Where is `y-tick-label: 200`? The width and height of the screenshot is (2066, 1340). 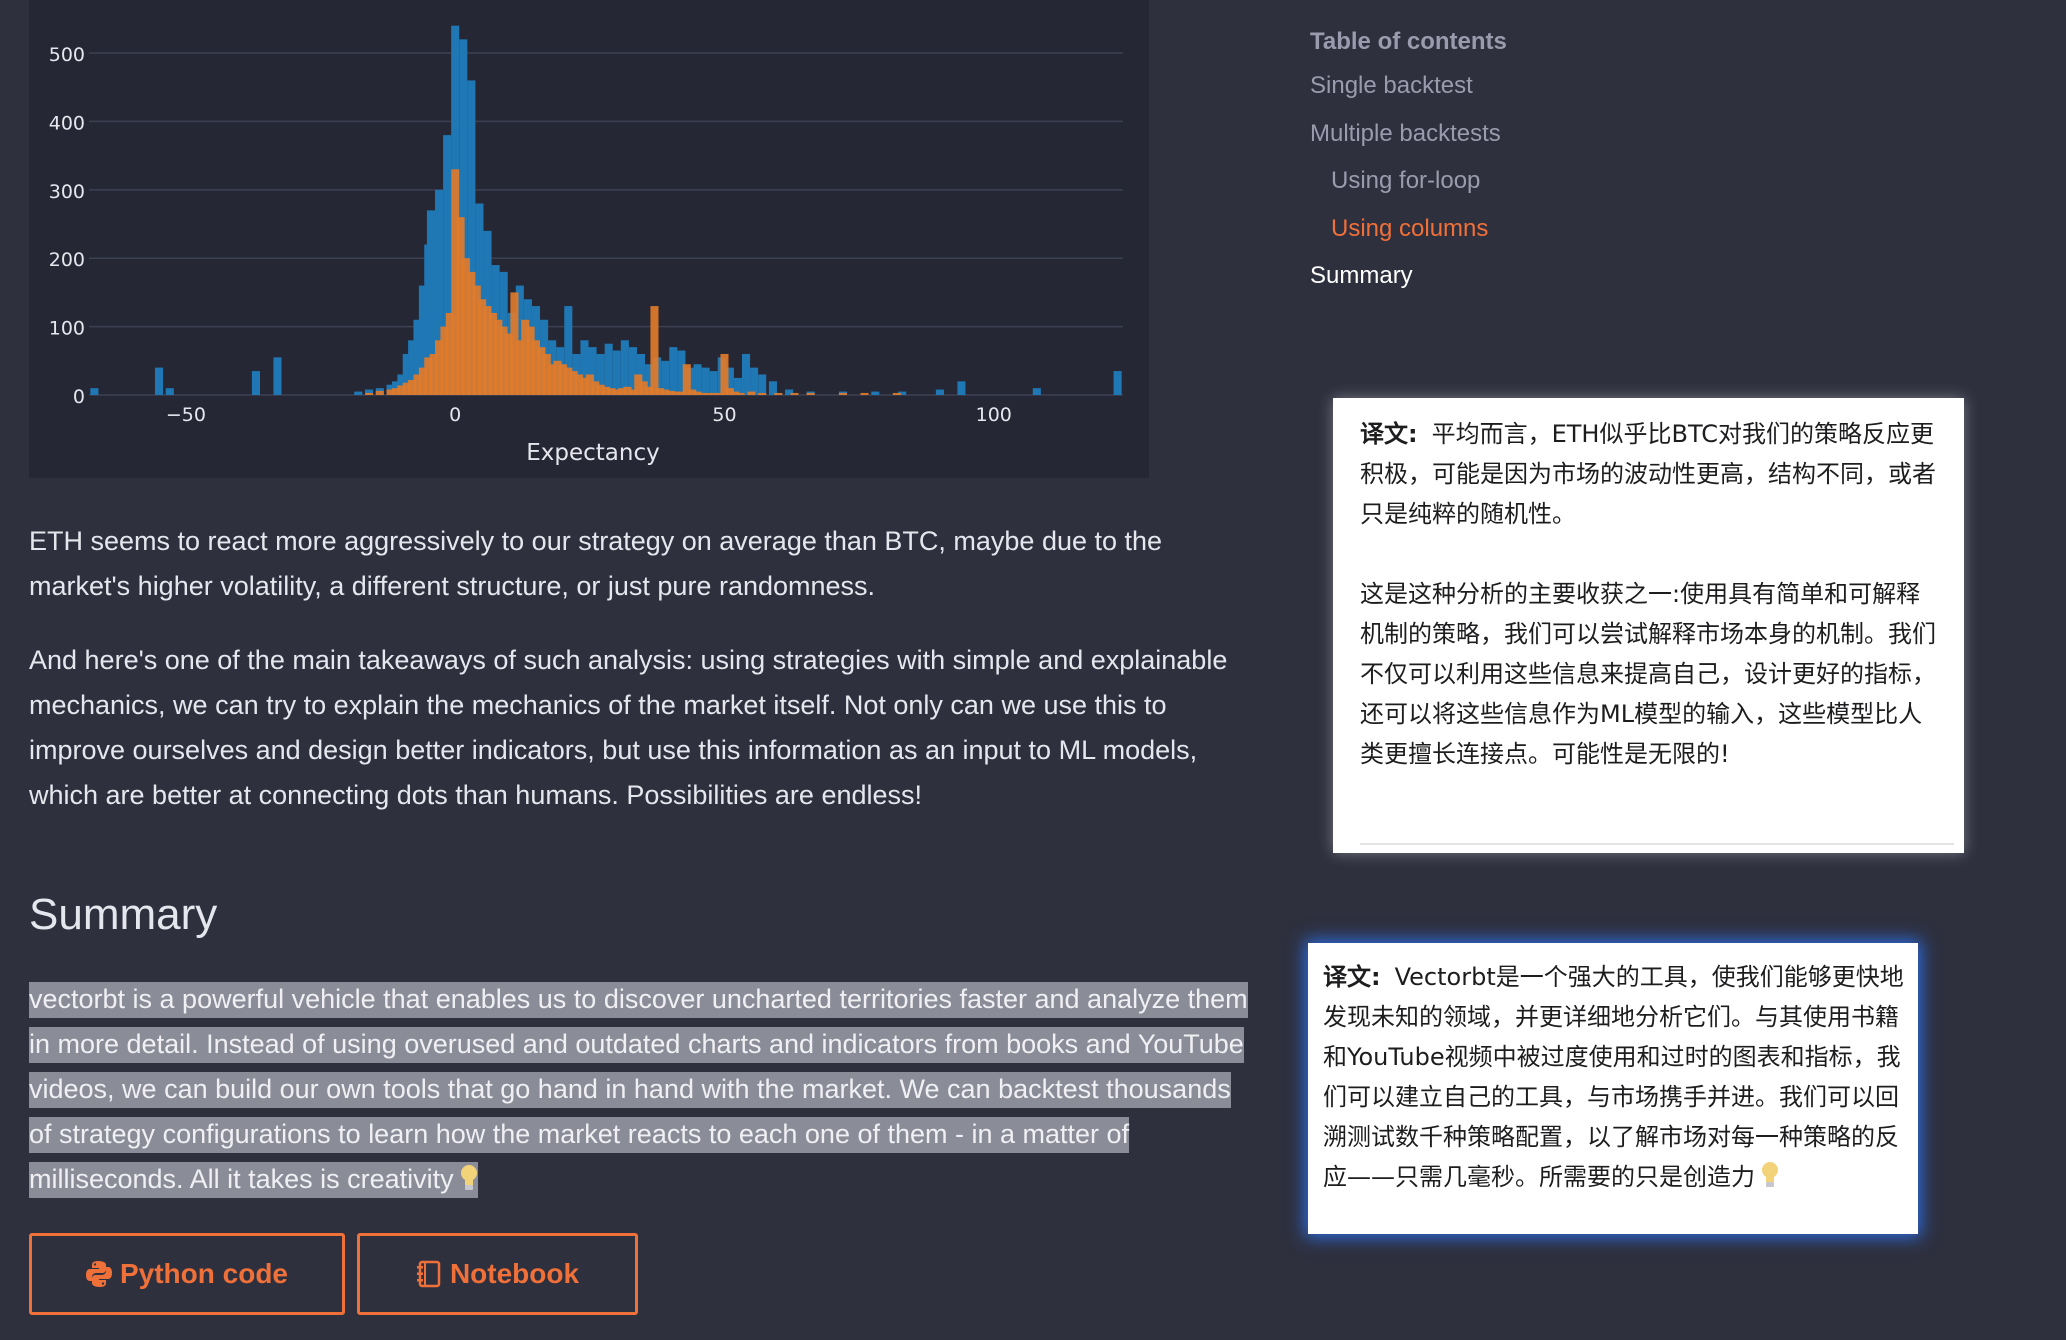 y-tick-label: 200 is located at coordinates (67, 260).